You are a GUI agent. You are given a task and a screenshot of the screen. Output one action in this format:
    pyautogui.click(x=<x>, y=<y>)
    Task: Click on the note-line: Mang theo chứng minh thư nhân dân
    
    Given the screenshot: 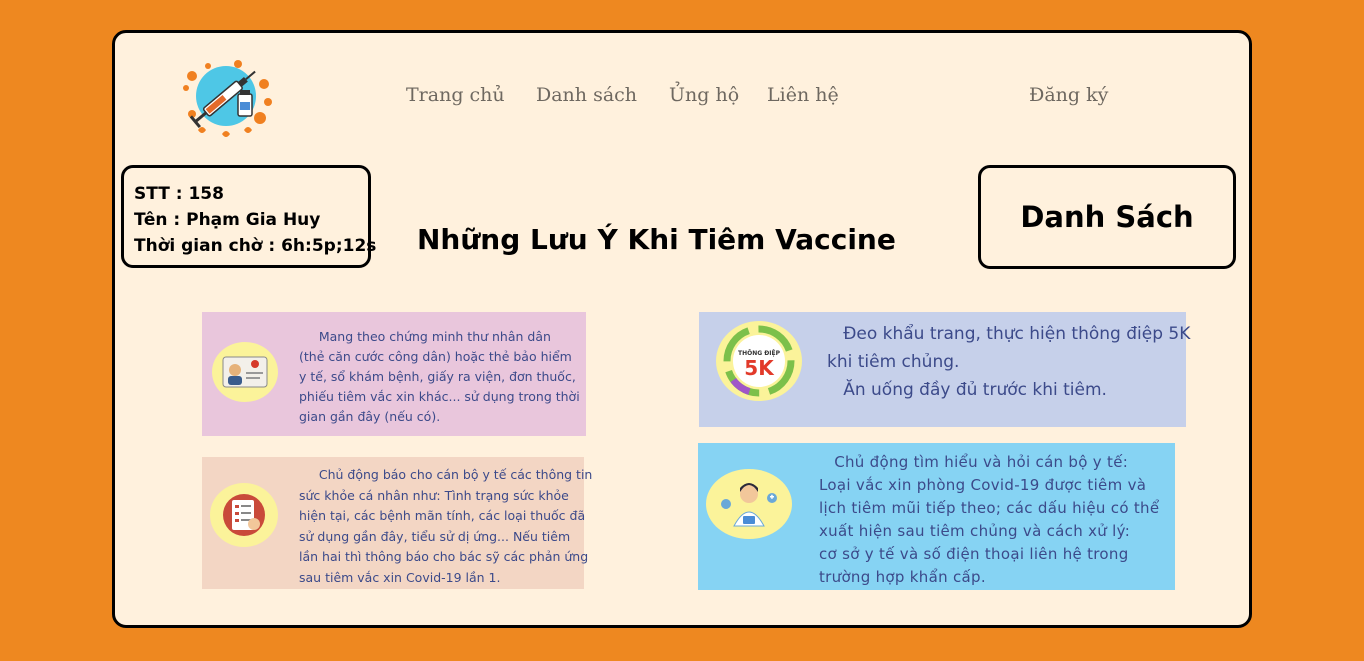 What is the action you would take?
    pyautogui.click(x=425, y=336)
    